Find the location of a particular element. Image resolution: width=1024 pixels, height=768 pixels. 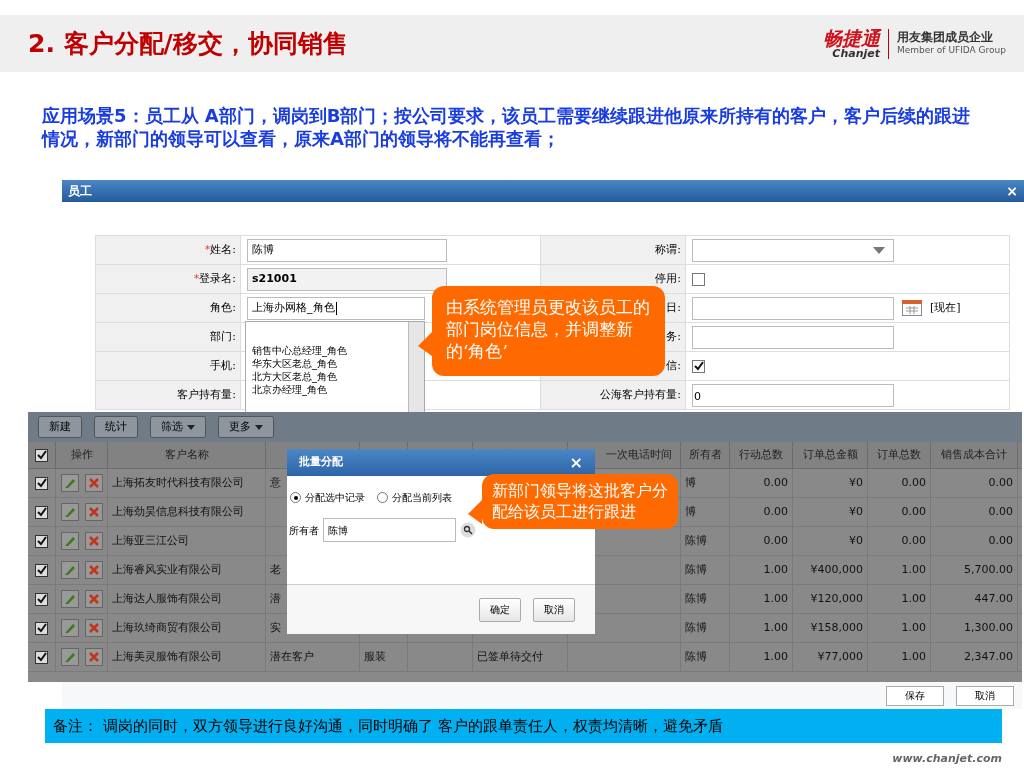

table-cell-text: 上海美灵服饰有限公司 is located at coordinates (167, 656).